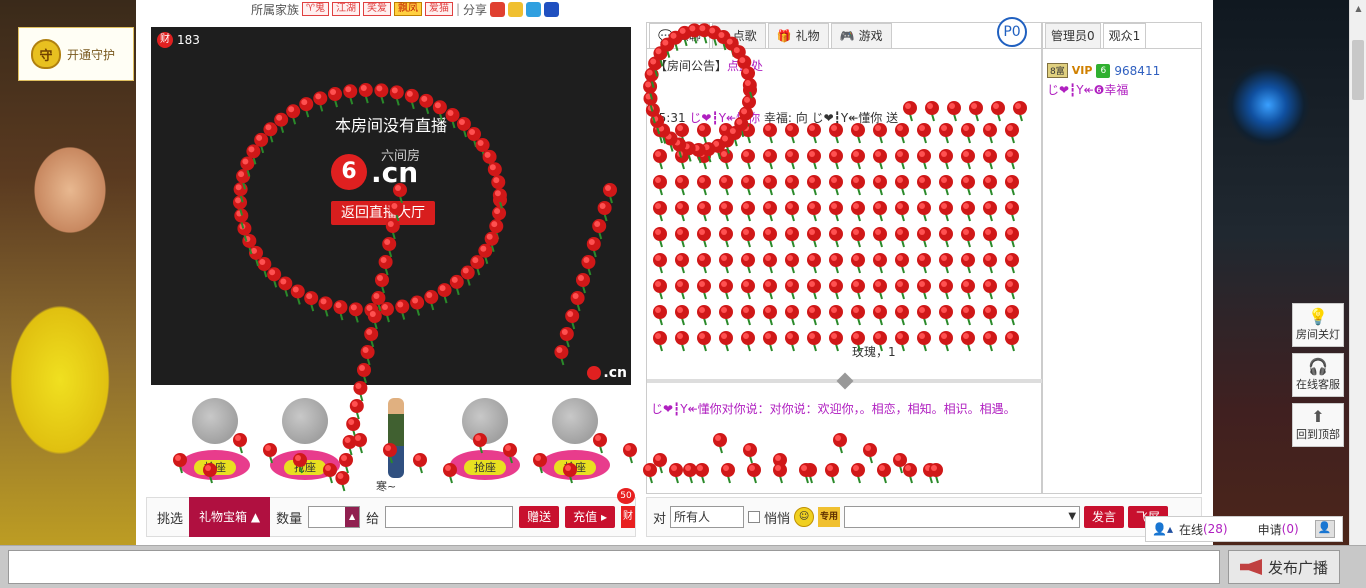 This screenshot has width=1366, height=588. Describe the element at coordinates (688, 35) in the screenshot. I see `tab-label: 公聊` at that location.